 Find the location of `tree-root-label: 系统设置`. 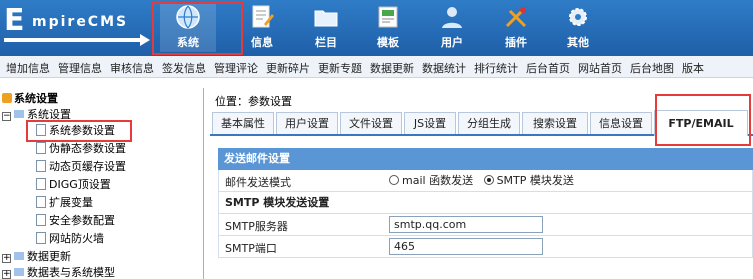

tree-root-label: 系统设置 is located at coordinates (36, 98).